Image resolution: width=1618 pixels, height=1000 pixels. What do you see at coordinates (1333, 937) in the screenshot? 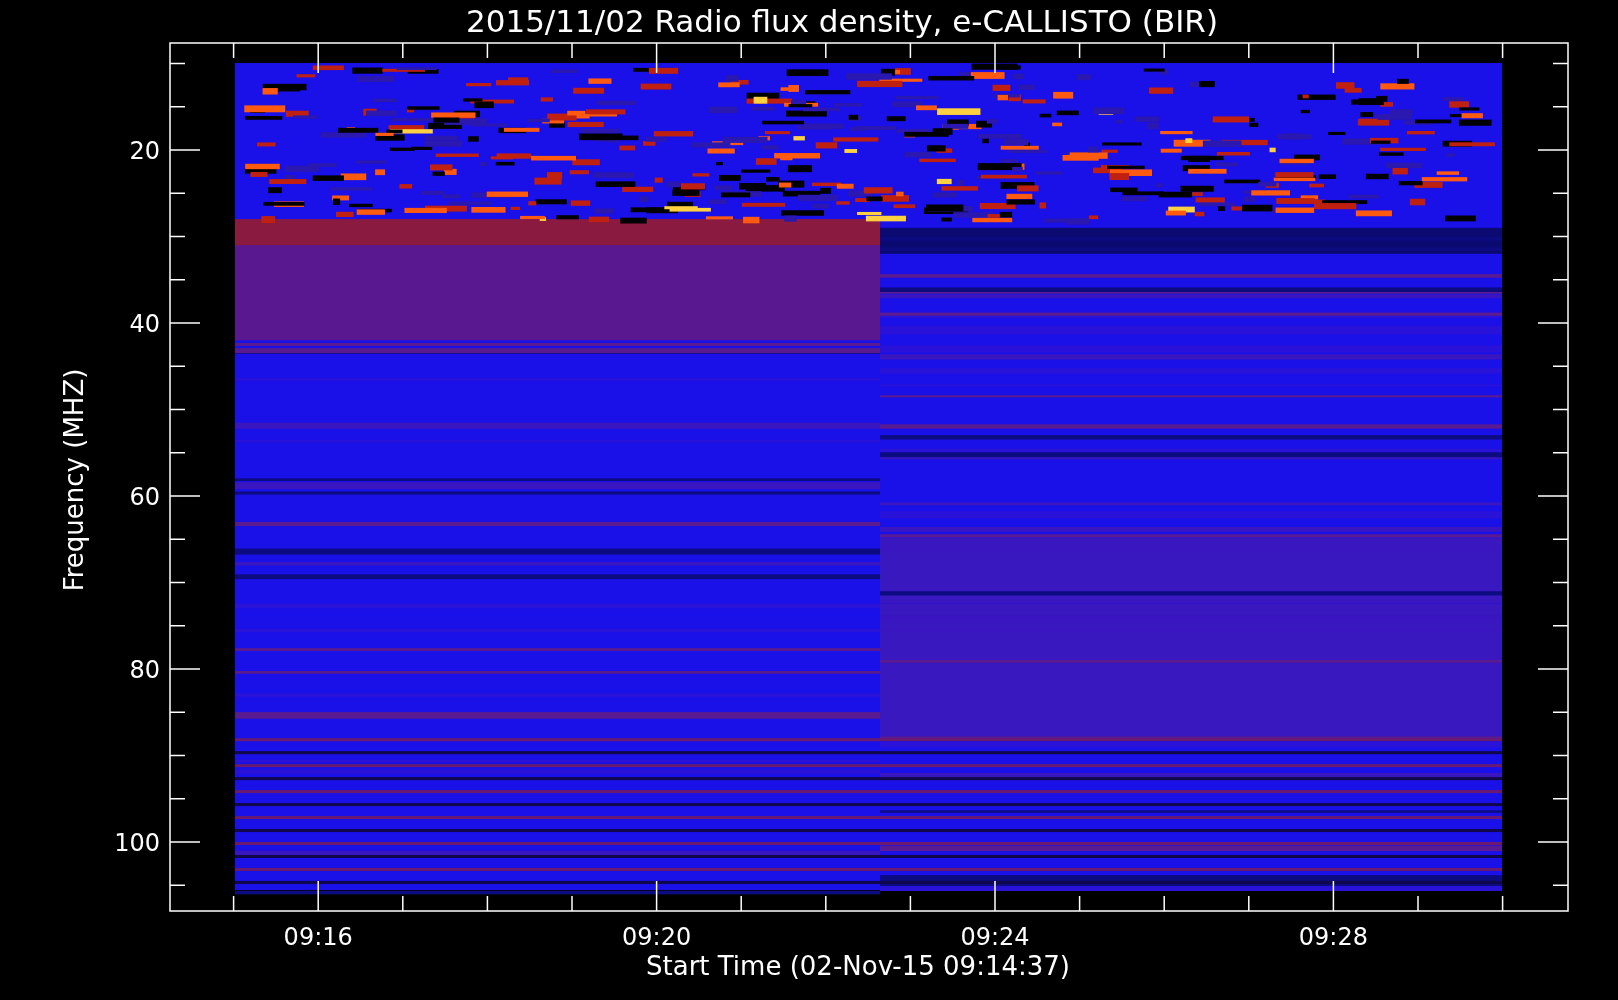
I see `x-tick-label: 09:28` at bounding box center [1333, 937].